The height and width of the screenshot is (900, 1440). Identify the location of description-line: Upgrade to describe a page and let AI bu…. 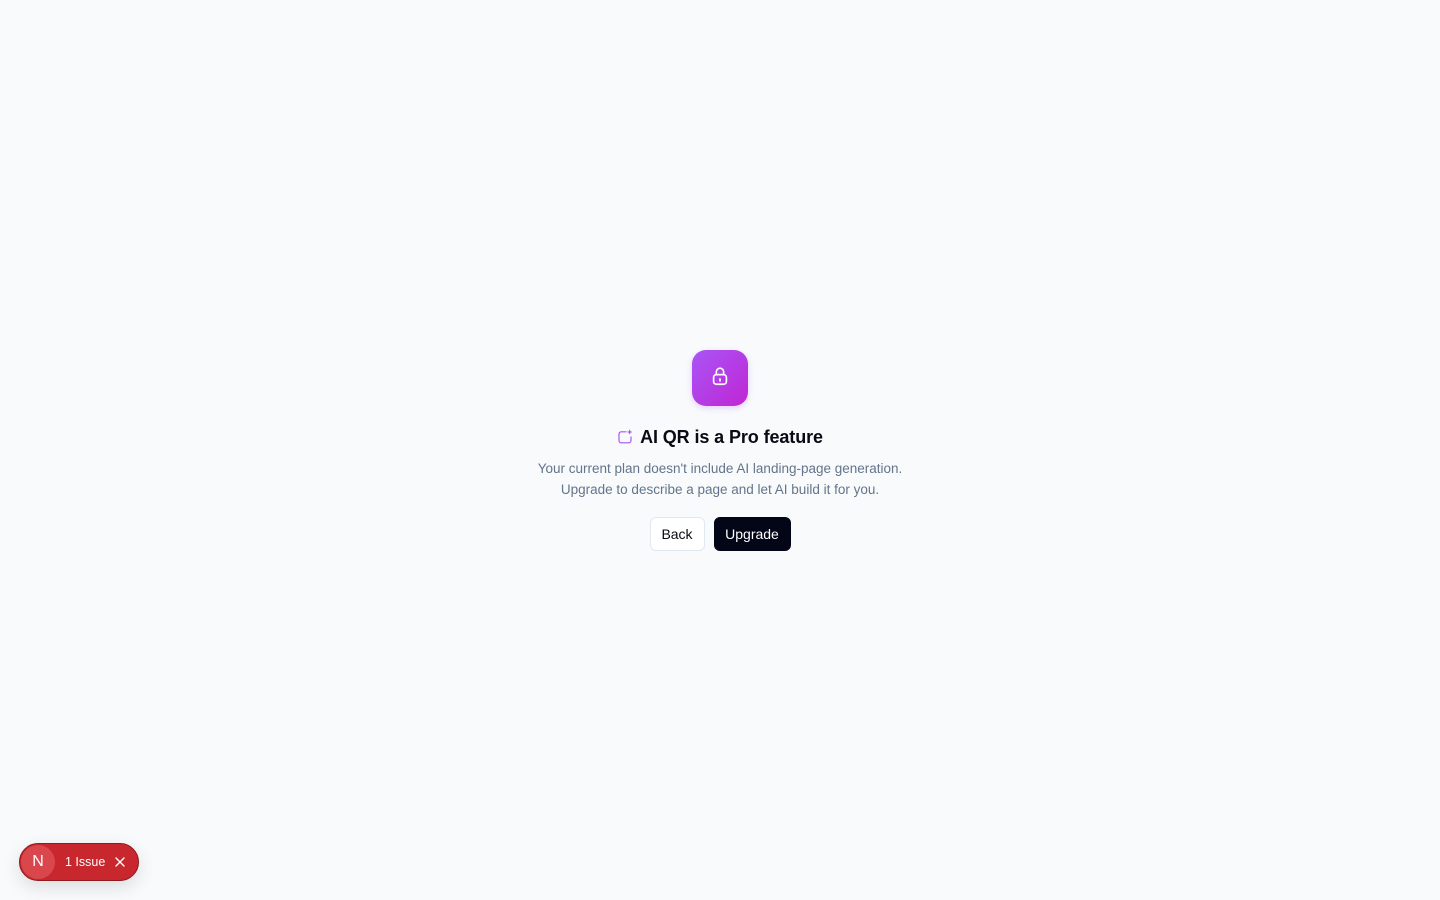
(720, 489).